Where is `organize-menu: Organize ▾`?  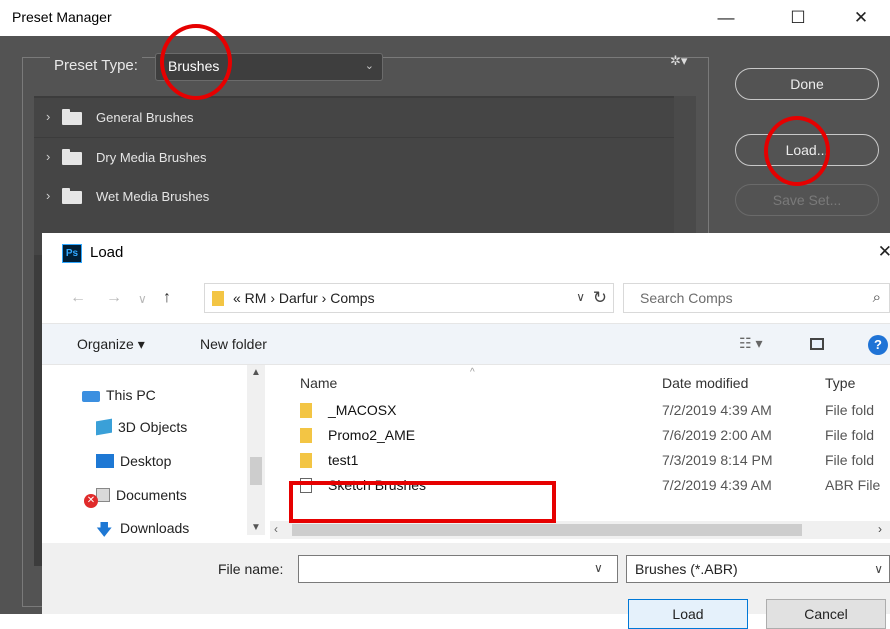
organize-menu: Organize ▾ is located at coordinates (111, 344).